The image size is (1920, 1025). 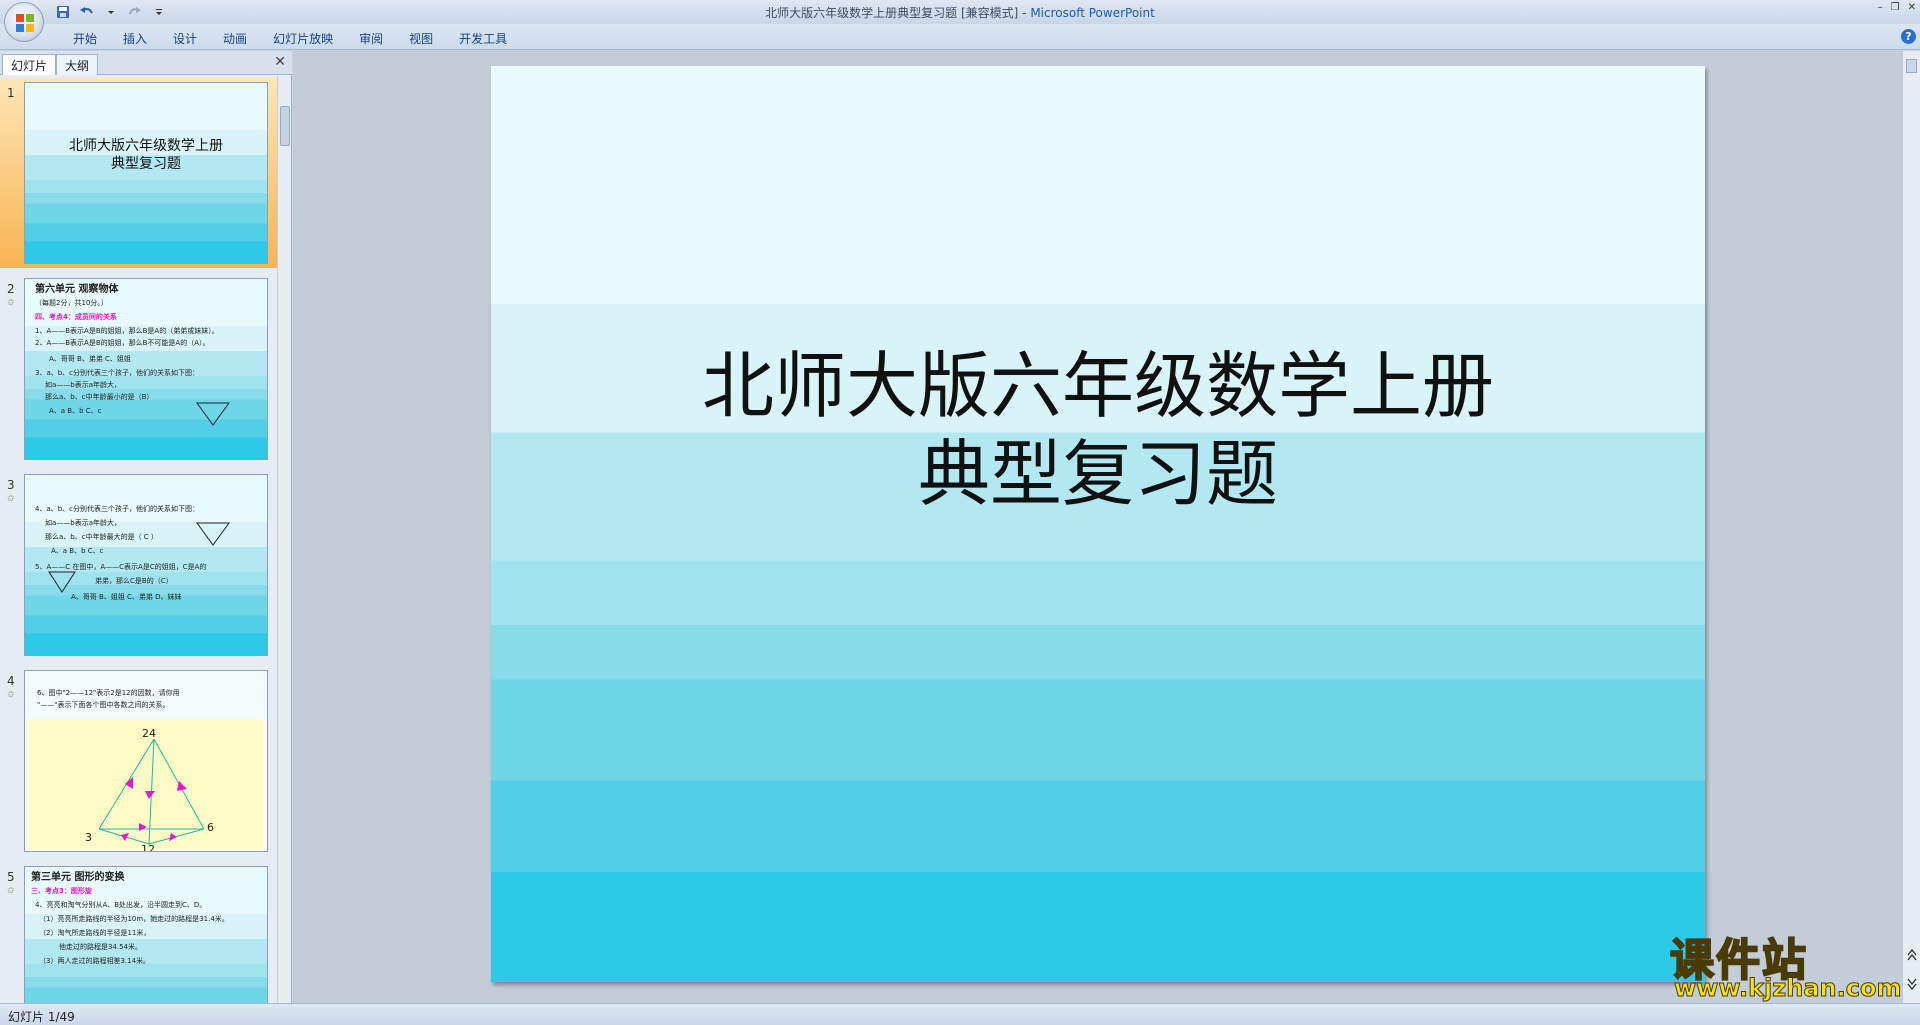 What do you see at coordinates (101, 947) in the screenshot?
I see `thumb-text: 他走过的路程是34.54米。` at bounding box center [101, 947].